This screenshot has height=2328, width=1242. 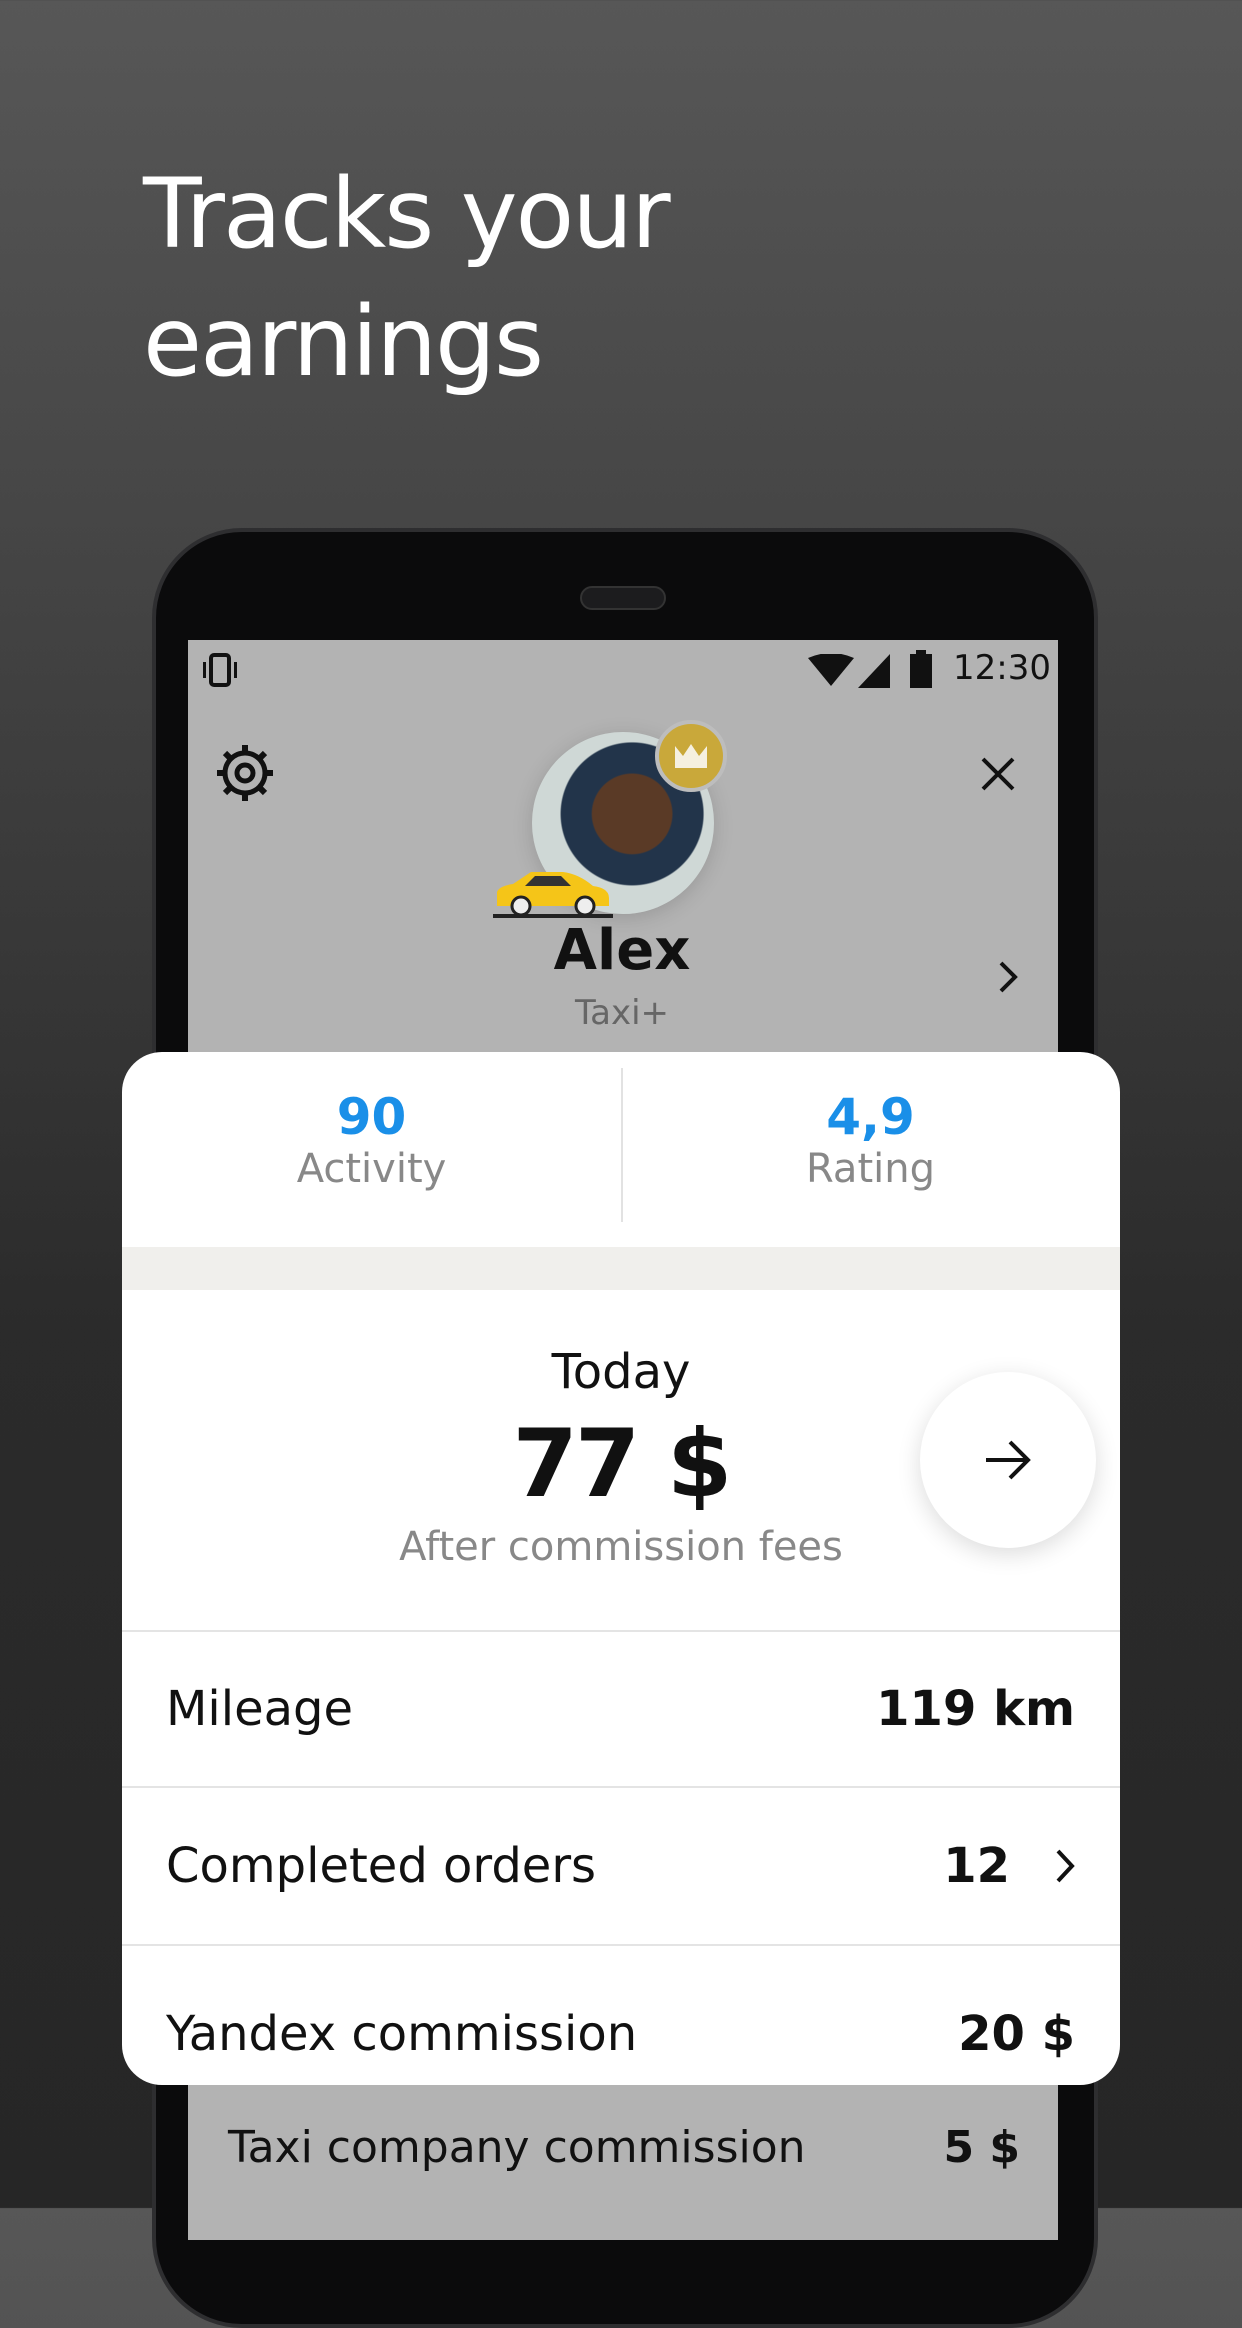 I want to click on arrow-right-icon, so click(x=1008, y=1460).